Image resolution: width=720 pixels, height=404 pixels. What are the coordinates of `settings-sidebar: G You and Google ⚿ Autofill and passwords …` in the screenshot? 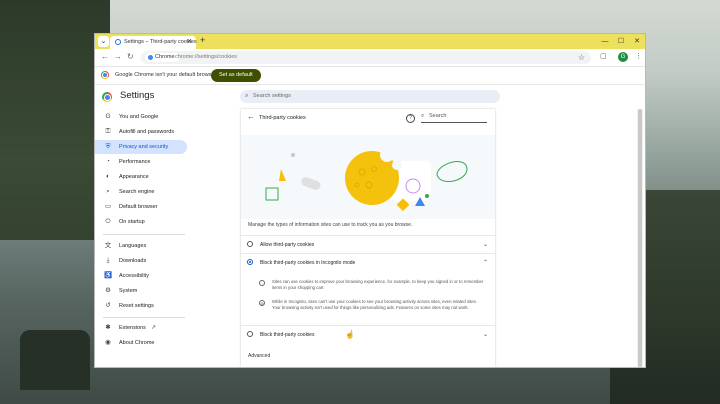 It's located at (145, 238).